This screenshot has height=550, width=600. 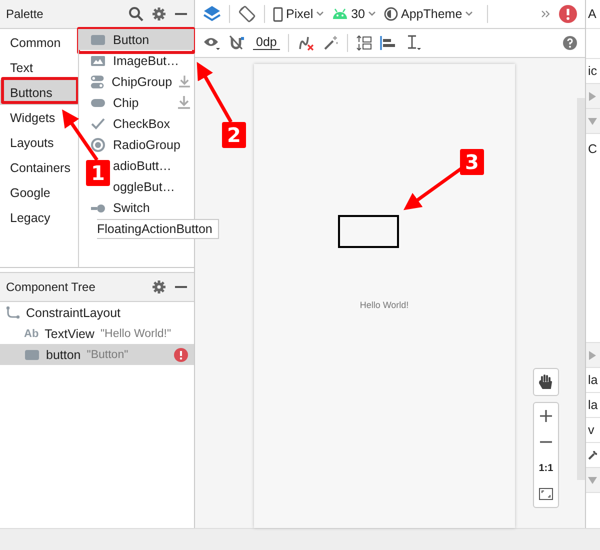 What do you see at coordinates (247, 14) in the screenshot?
I see `rotate-icon` at bounding box center [247, 14].